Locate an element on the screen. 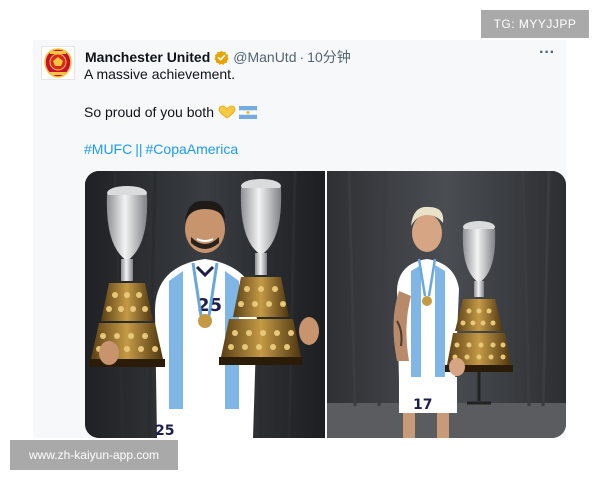  tweet-text-line-1: A massive achievement. is located at coordinates (159, 74).